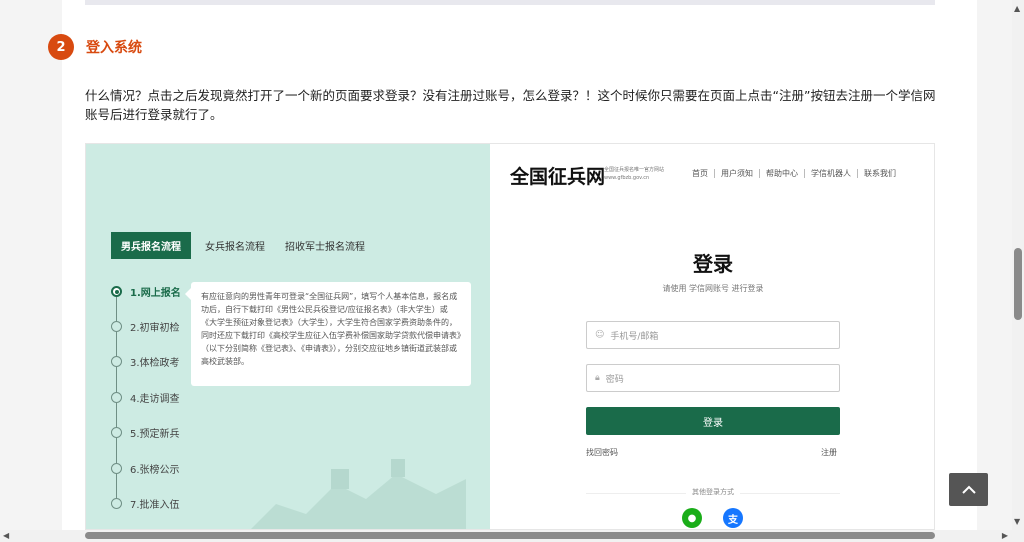  I want to click on vertical-scroll-thumb, so click(1018, 284).